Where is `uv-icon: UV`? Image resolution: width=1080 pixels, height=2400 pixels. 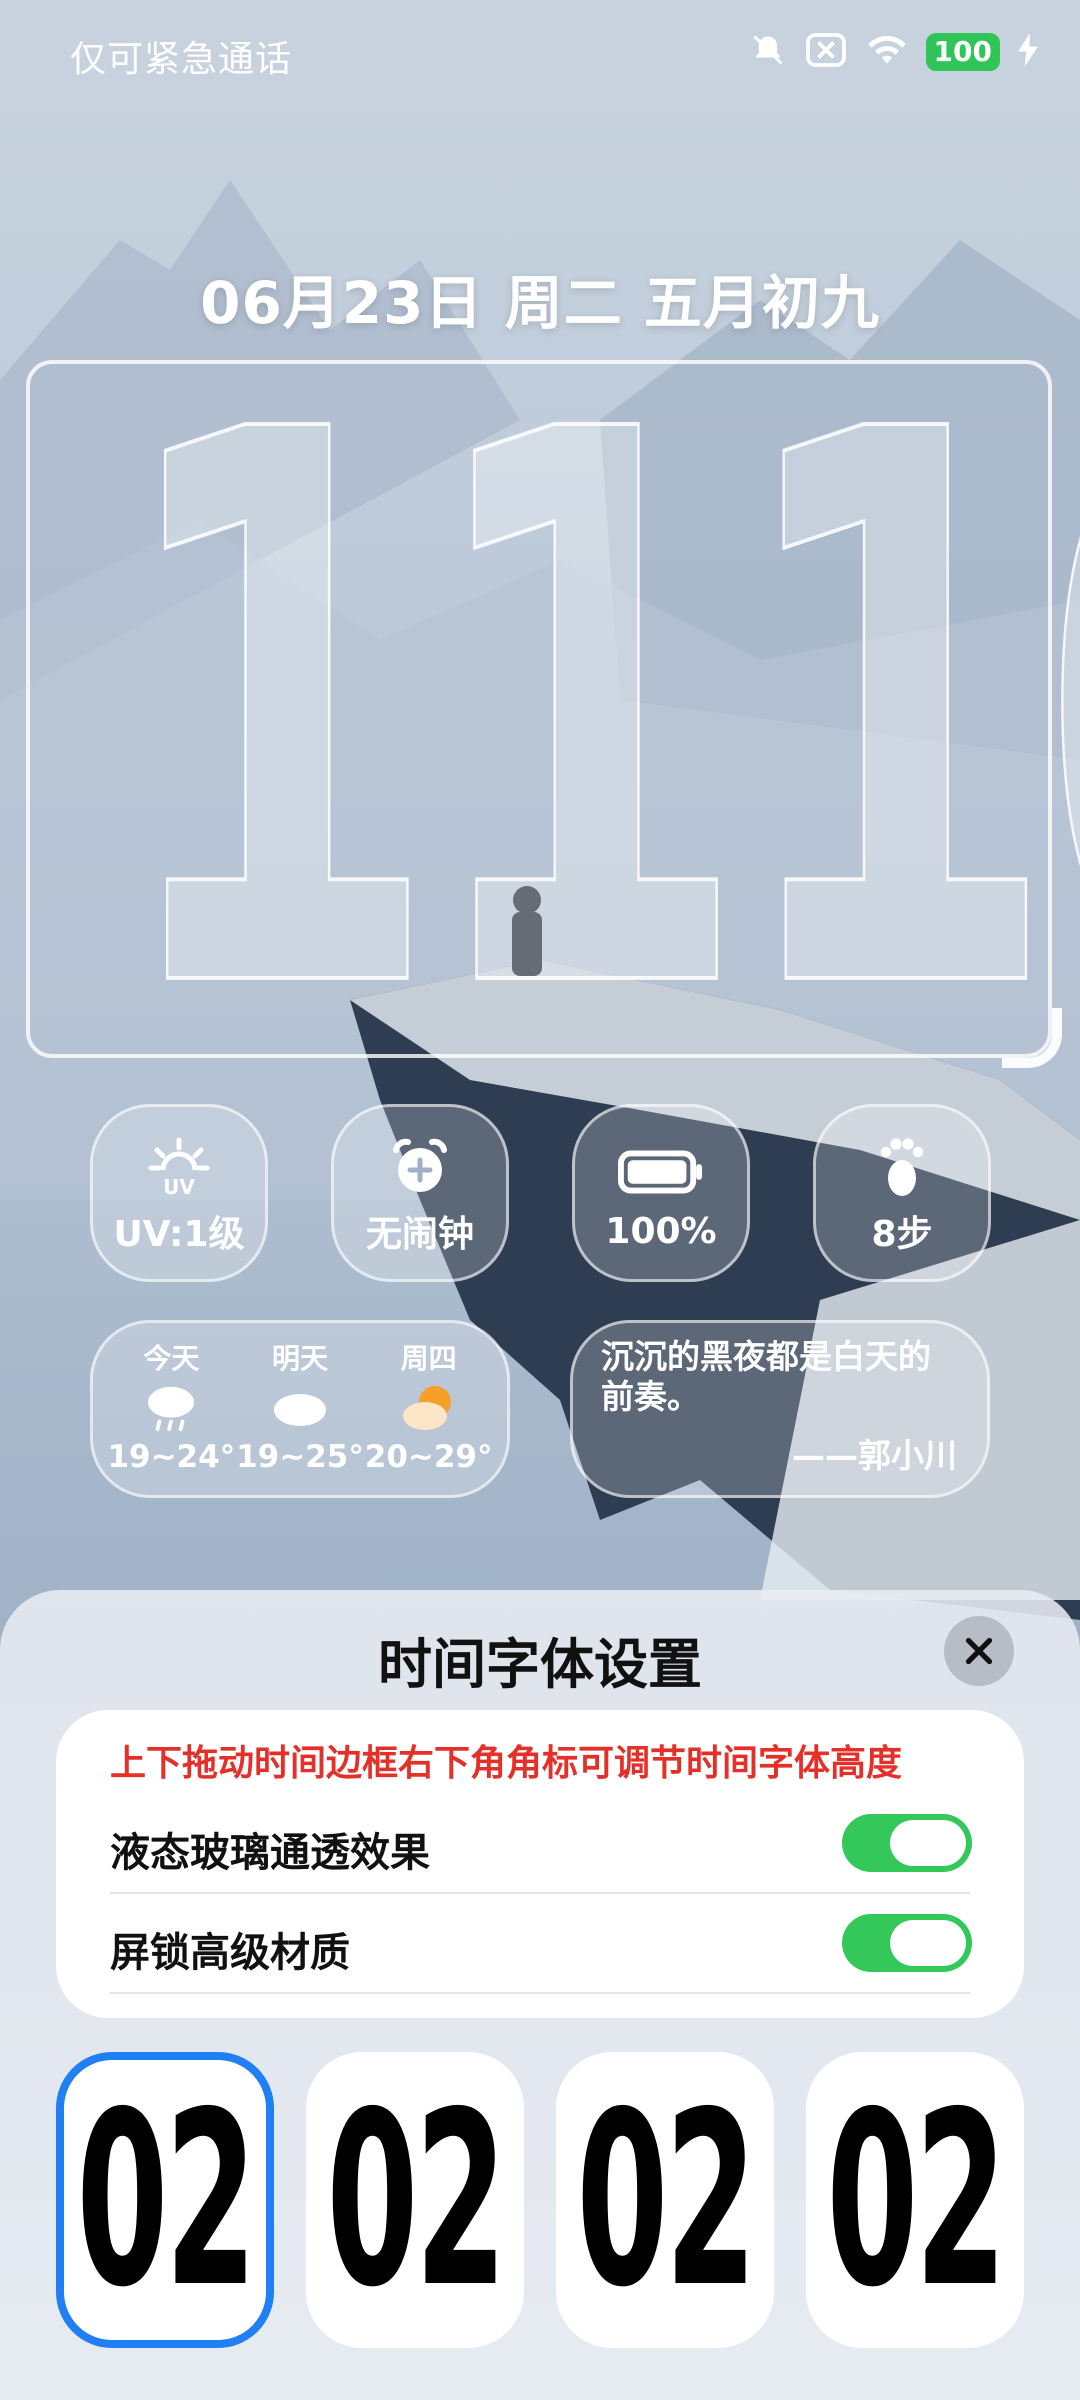 uv-icon: UV is located at coordinates (179, 1166).